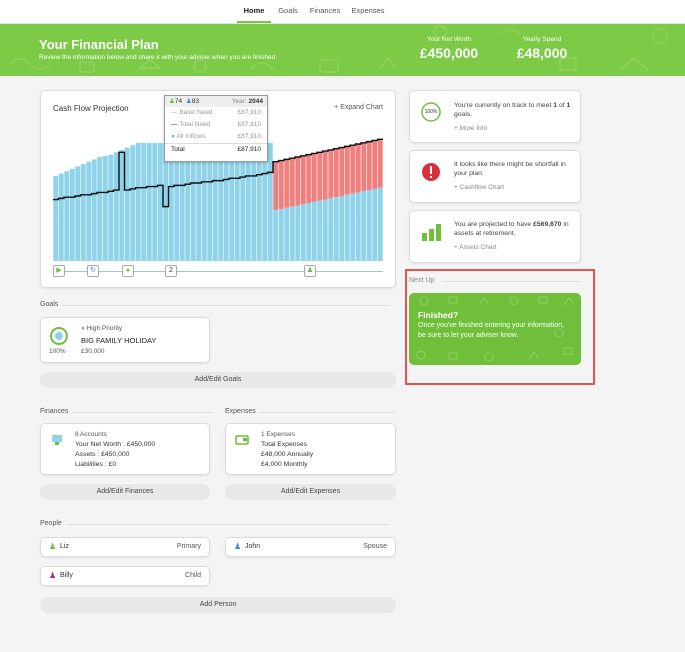 The height and width of the screenshot is (652, 685). Describe the element at coordinates (431, 112) in the screenshot. I see `track-badge: 100%` at that location.